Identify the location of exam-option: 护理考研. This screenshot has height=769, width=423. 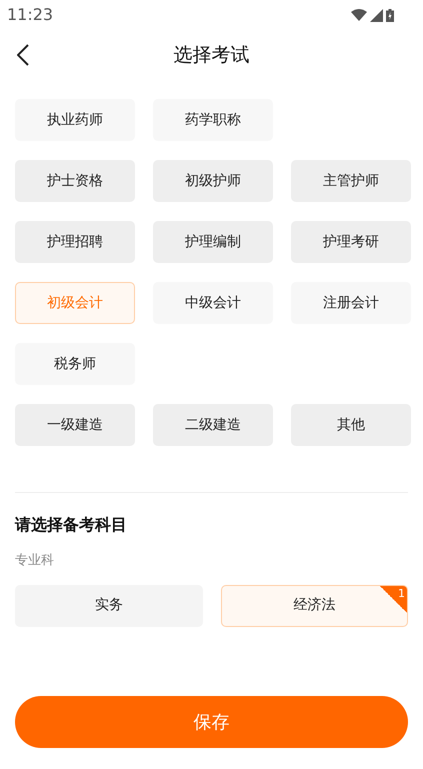
(351, 242).